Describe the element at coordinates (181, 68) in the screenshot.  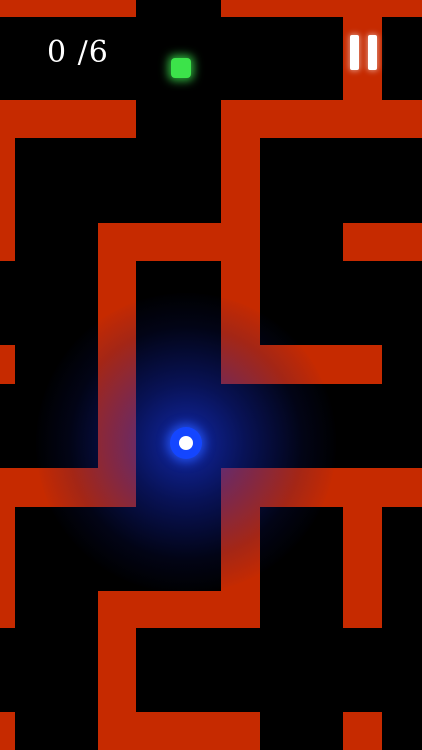
I see `green-gem-collectible` at that location.